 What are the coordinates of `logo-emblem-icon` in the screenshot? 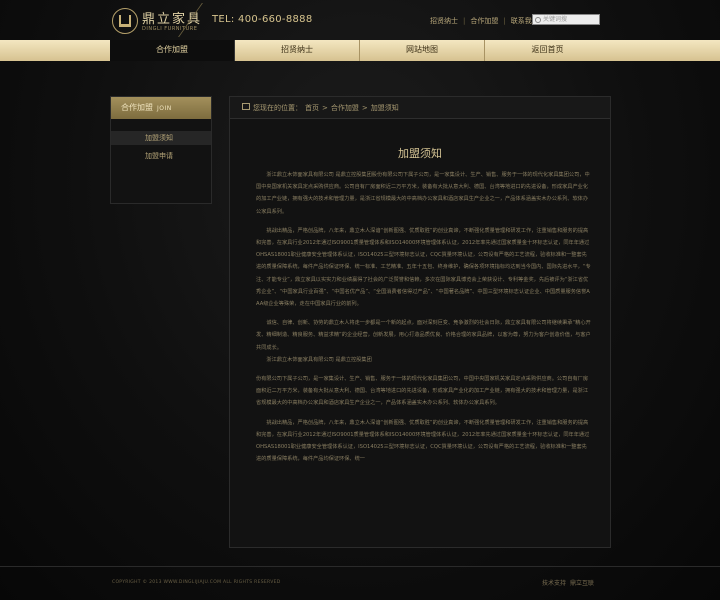 It's located at (125, 21).